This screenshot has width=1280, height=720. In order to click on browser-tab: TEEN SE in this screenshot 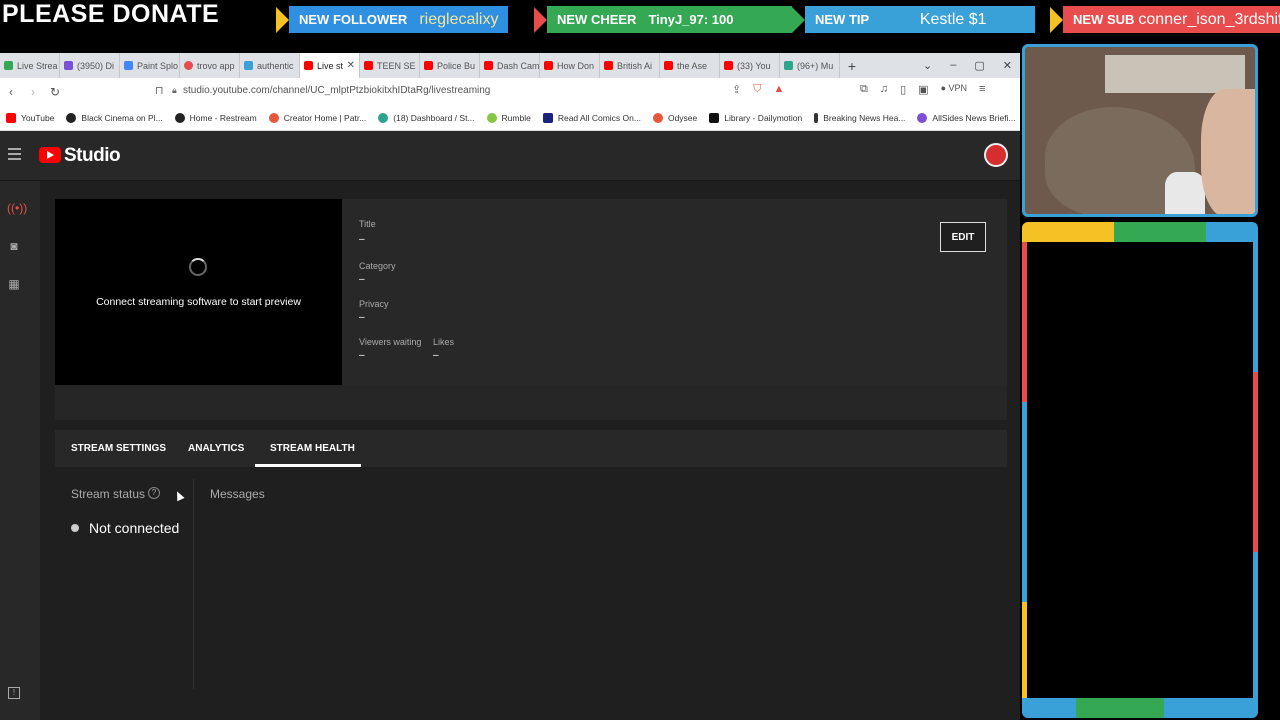, I will do `click(390, 65)`.